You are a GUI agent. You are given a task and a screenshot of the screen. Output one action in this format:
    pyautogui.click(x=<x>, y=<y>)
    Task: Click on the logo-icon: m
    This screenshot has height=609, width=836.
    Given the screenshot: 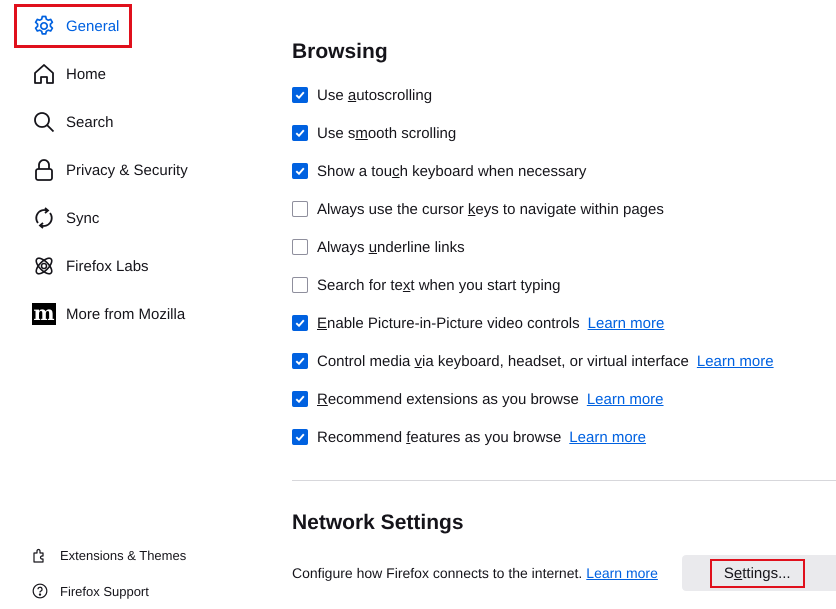 What is the action you would take?
    pyautogui.click(x=44, y=314)
    